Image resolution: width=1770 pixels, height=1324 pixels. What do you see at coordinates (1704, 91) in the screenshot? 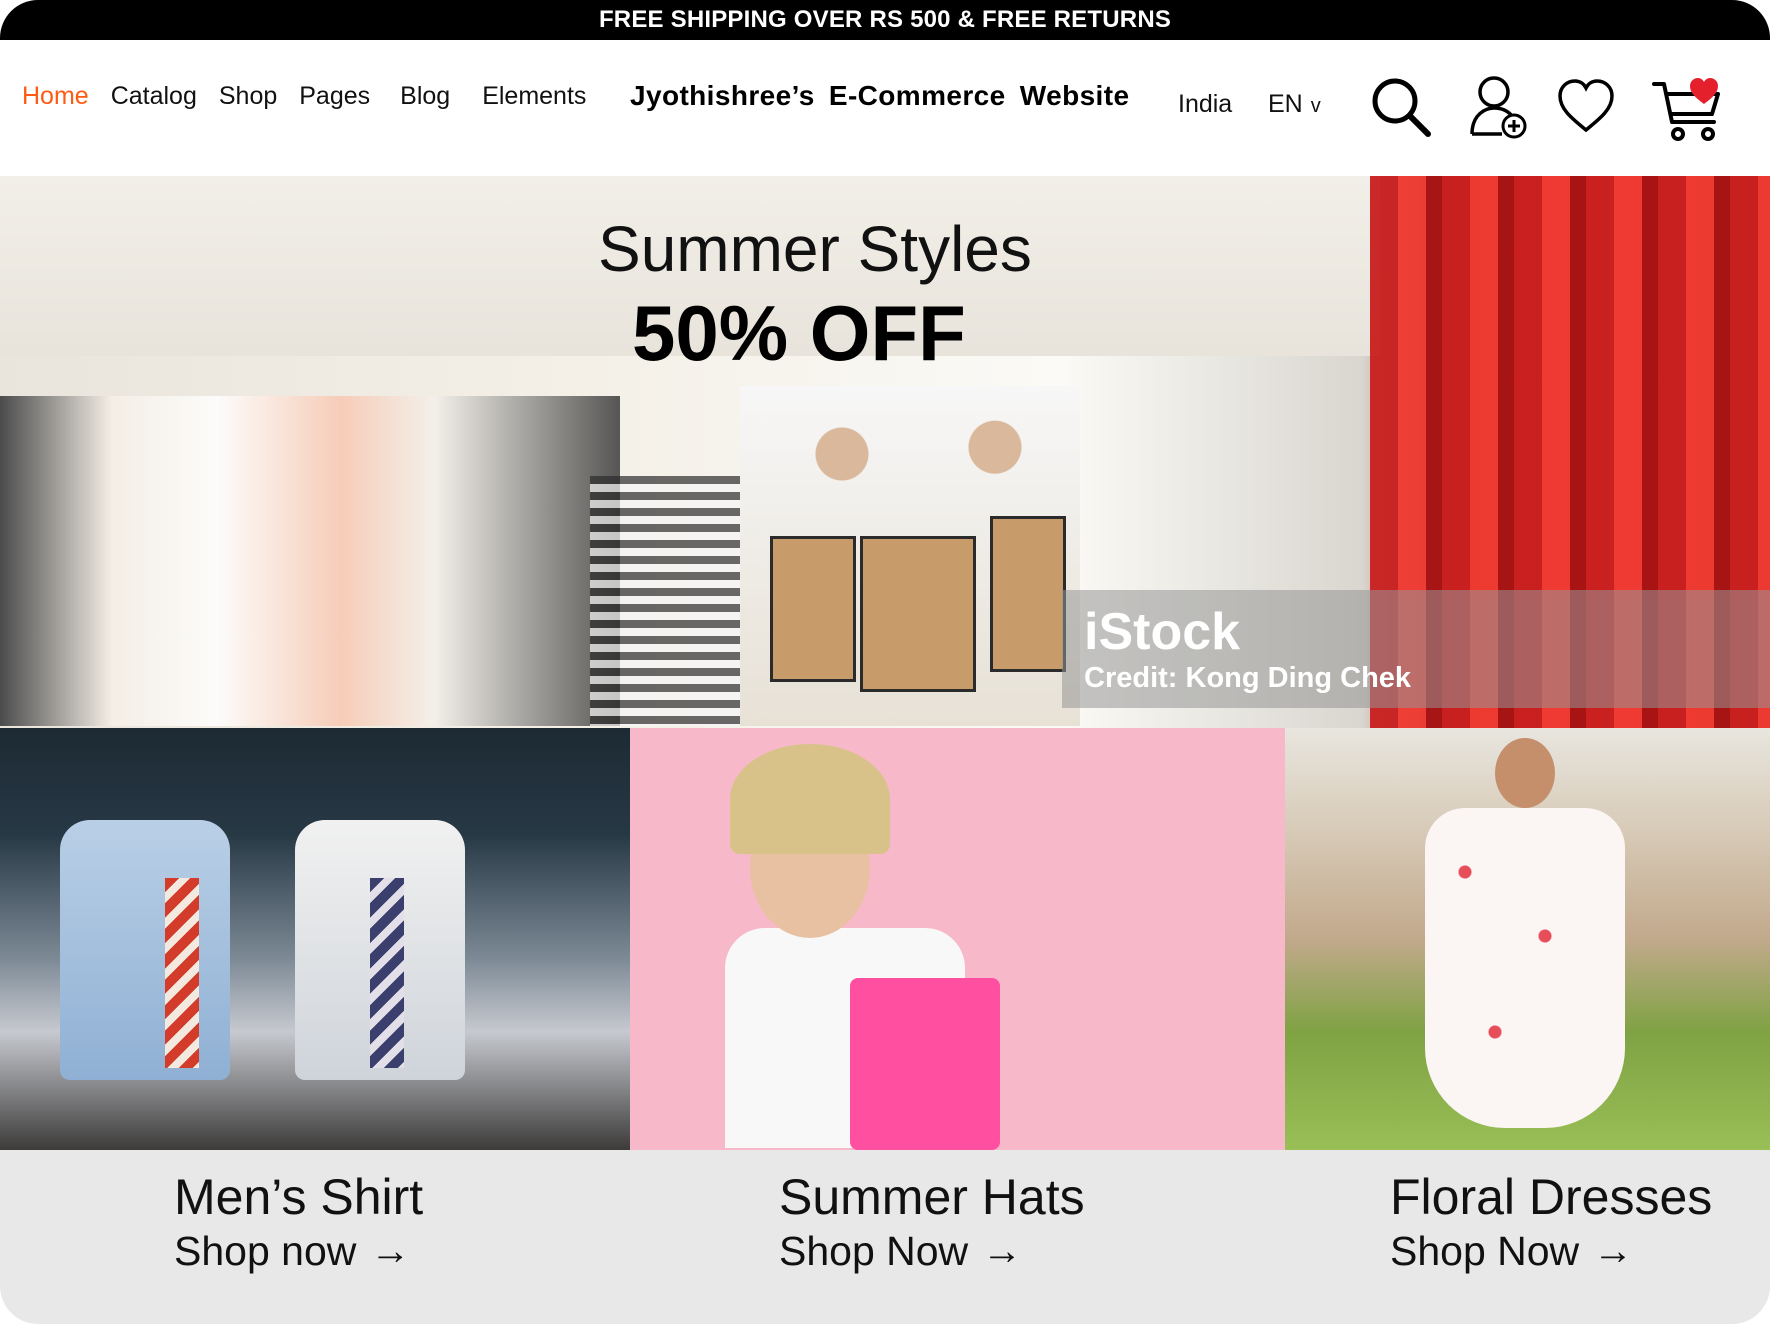
I see `cart-badge-heart-icon` at bounding box center [1704, 91].